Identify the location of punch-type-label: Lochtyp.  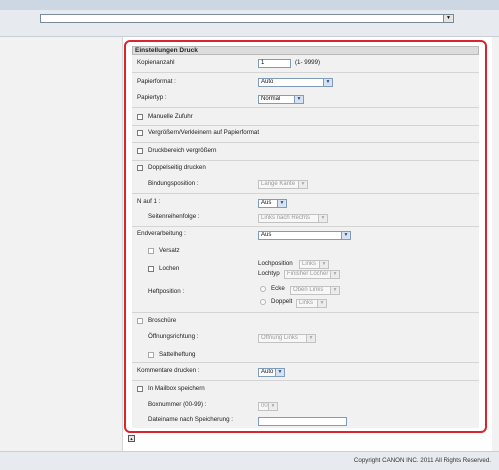
(269, 273).